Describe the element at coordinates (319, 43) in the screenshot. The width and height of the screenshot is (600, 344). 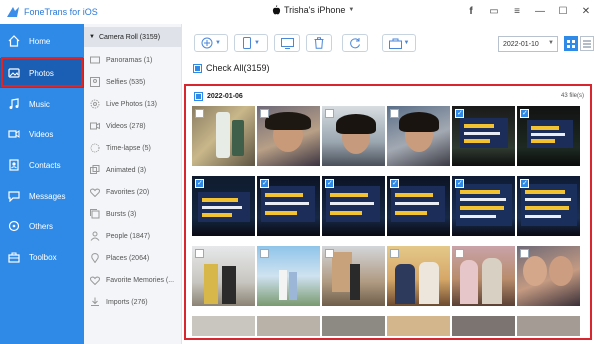
I see `delete-button` at that location.